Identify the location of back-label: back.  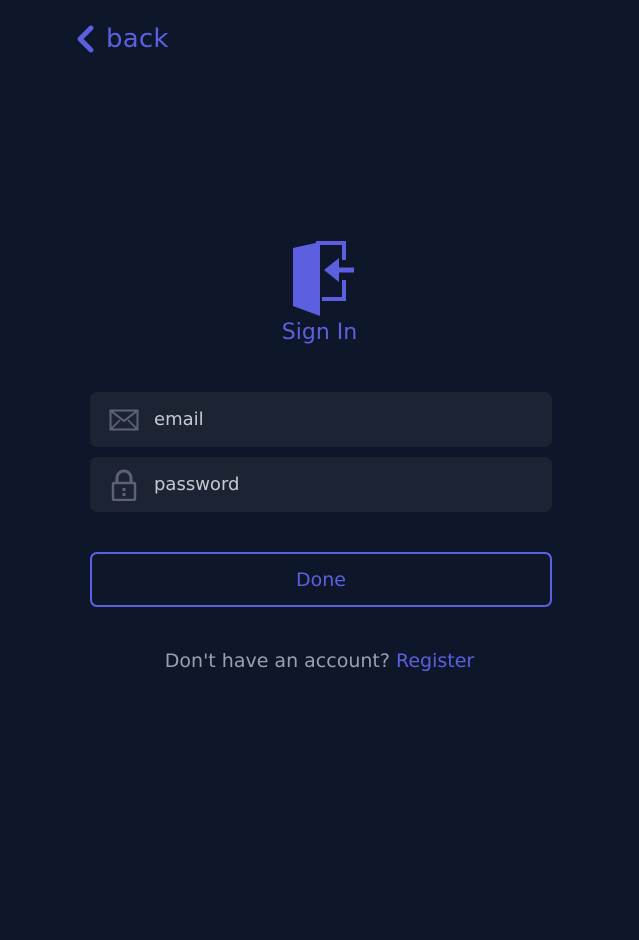
(137, 39).